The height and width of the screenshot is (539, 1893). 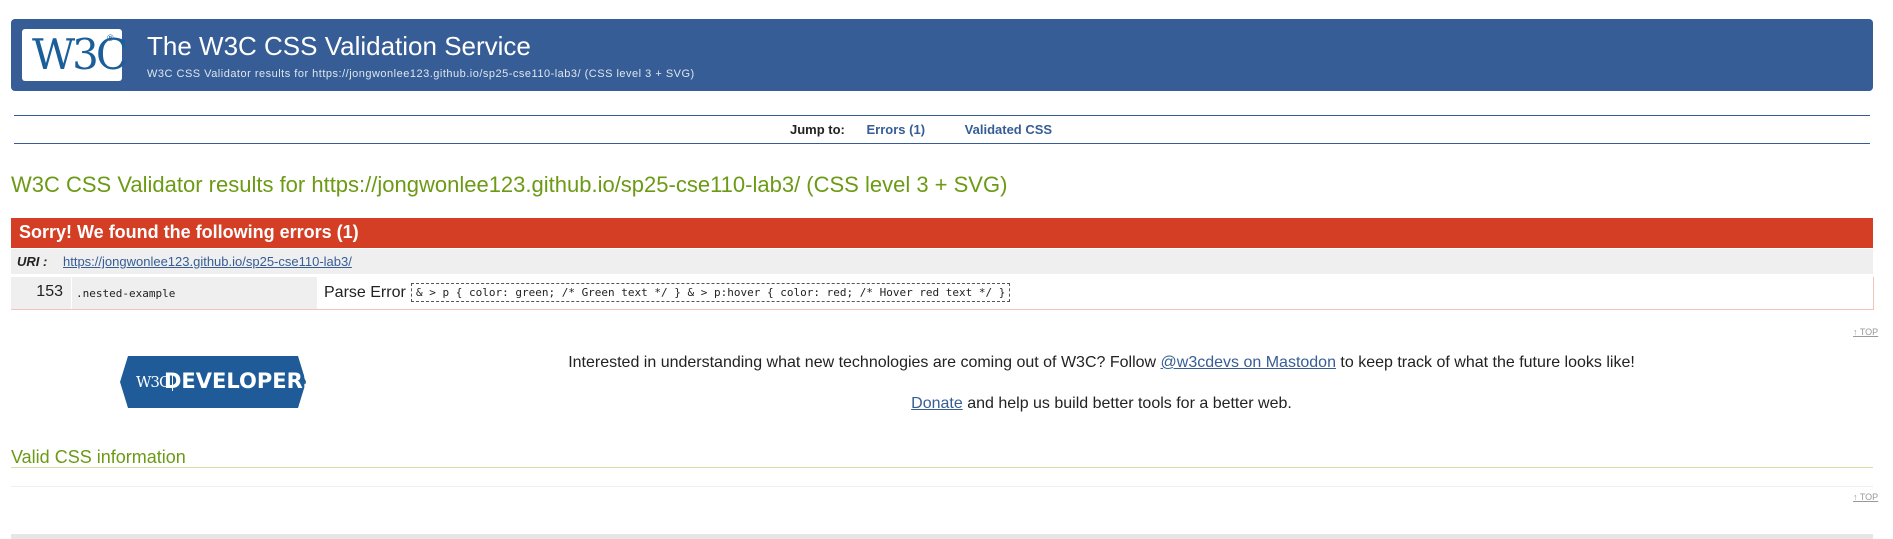 What do you see at coordinates (194, 293) in the screenshot?
I see `error-selector-cell: .nested-example` at bounding box center [194, 293].